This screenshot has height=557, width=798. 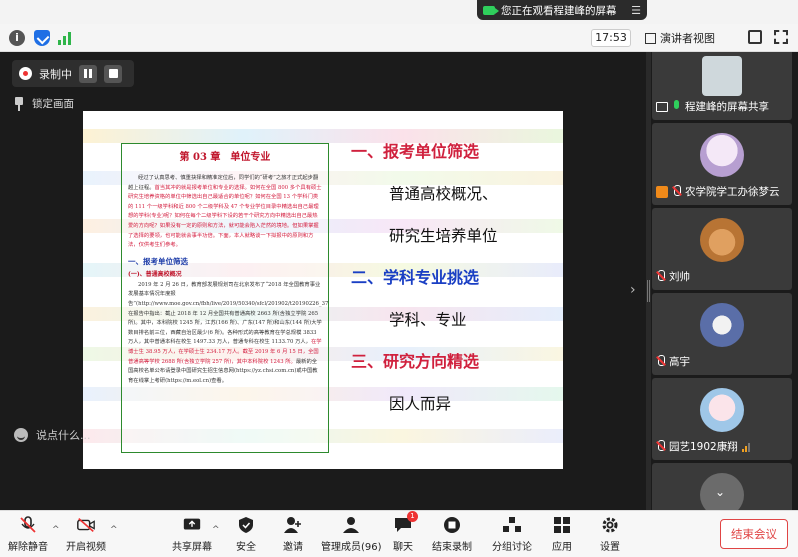 What do you see at coordinates (292, 525) in the screenshot?
I see `add-user-icon` at bounding box center [292, 525].